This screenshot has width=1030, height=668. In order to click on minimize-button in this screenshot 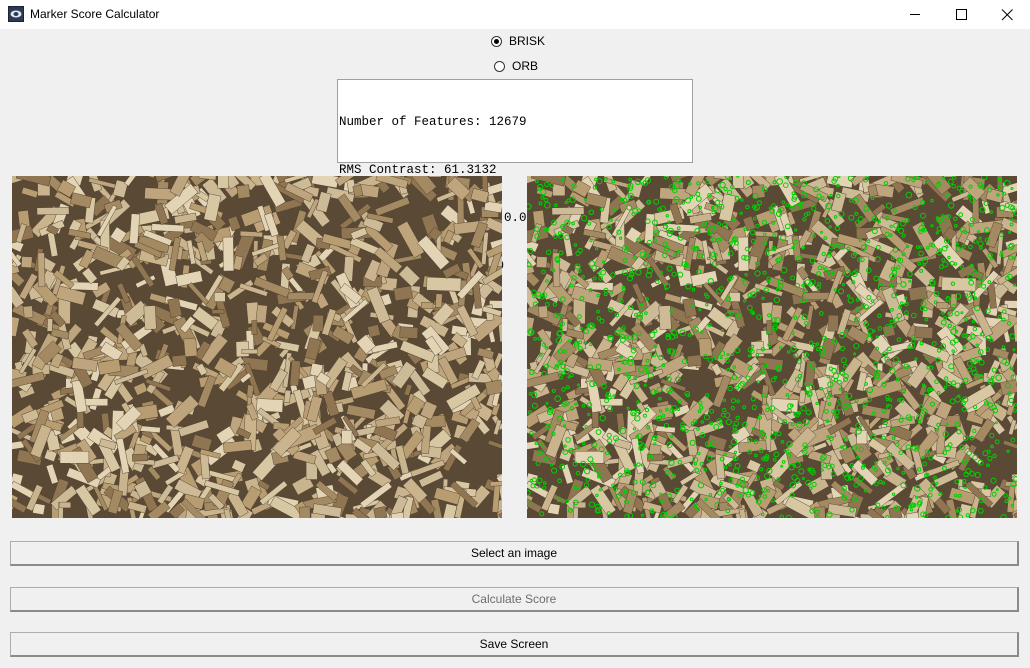, I will do `click(915, 14)`.